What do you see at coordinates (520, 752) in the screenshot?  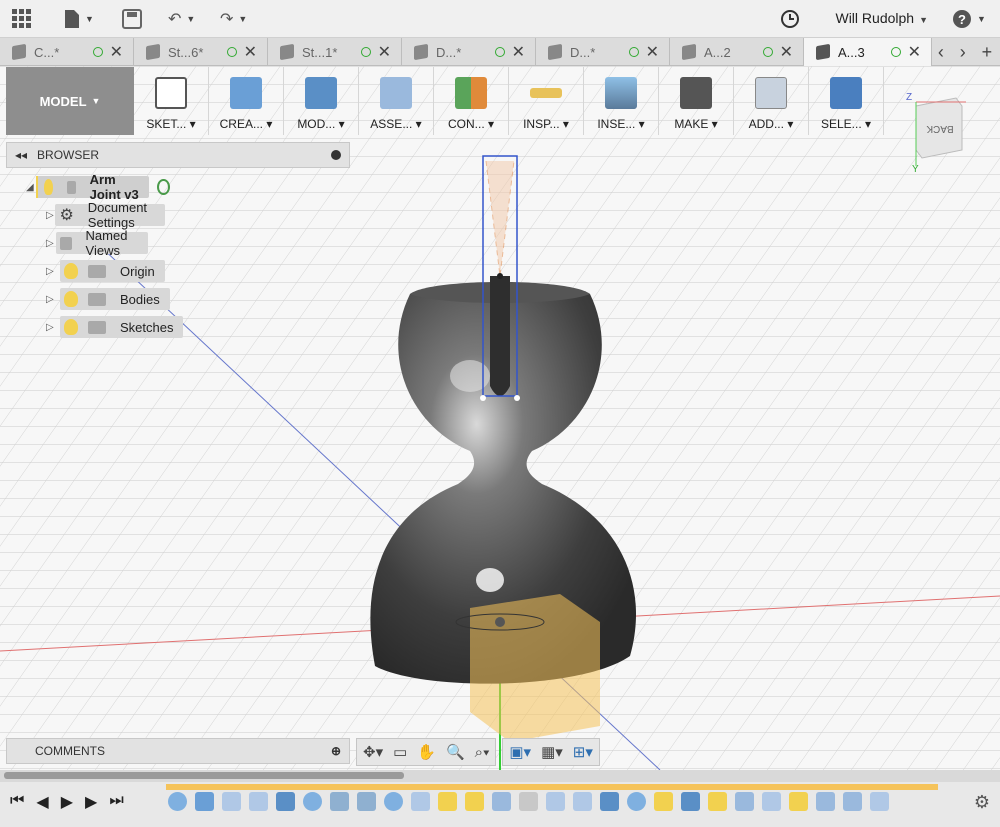 I see `display-settings-icon: ▣▾` at bounding box center [520, 752].